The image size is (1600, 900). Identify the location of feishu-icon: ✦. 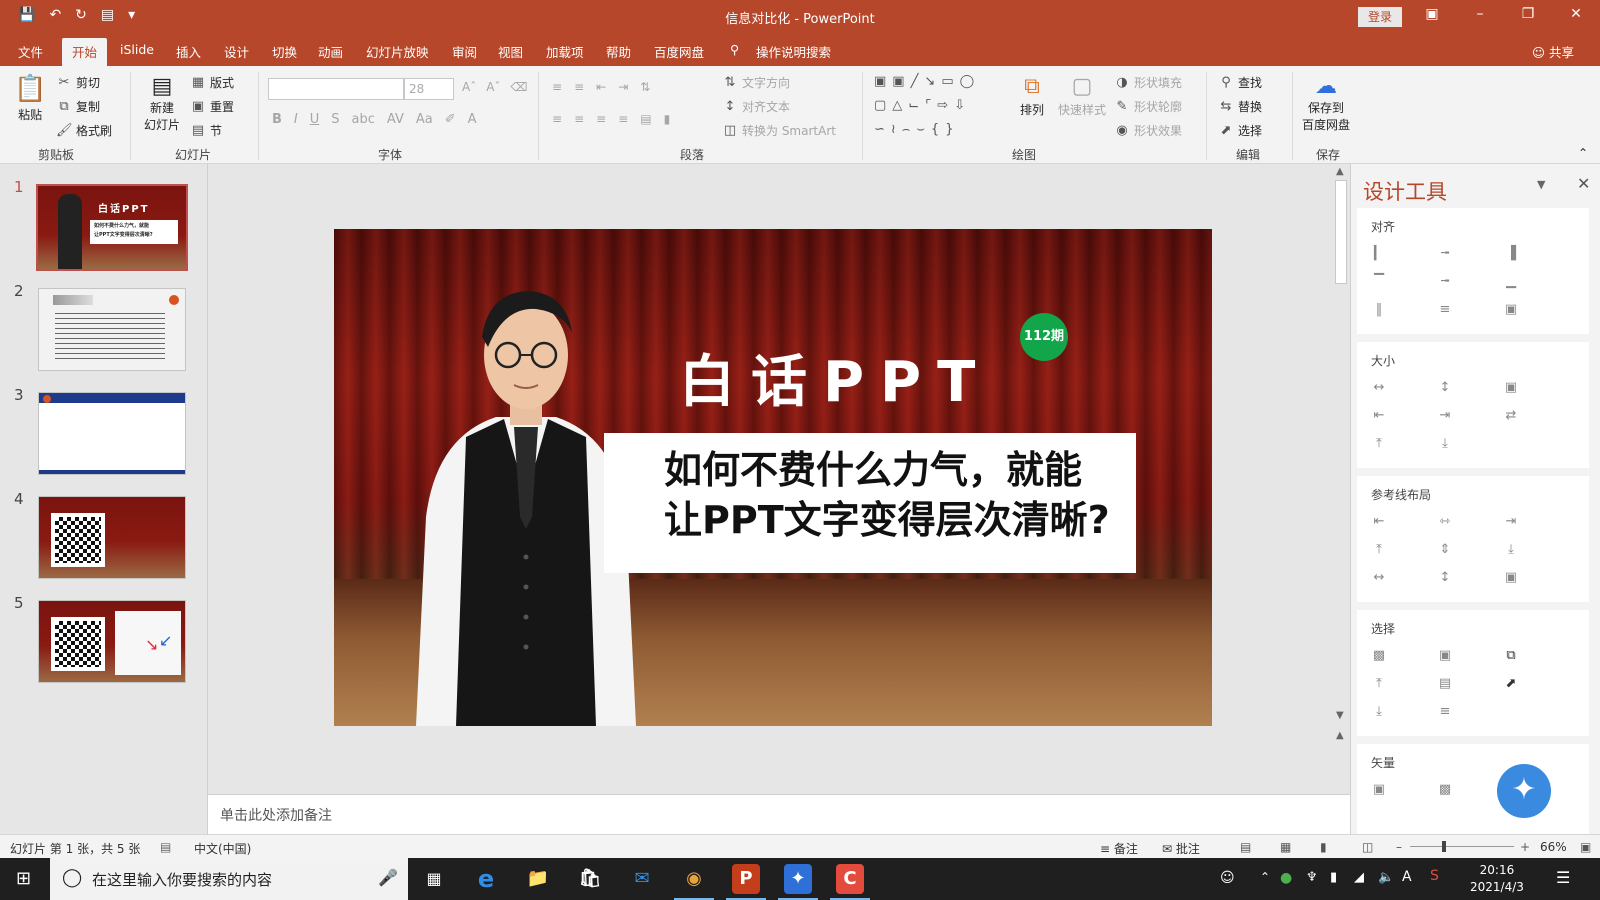
(798, 879).